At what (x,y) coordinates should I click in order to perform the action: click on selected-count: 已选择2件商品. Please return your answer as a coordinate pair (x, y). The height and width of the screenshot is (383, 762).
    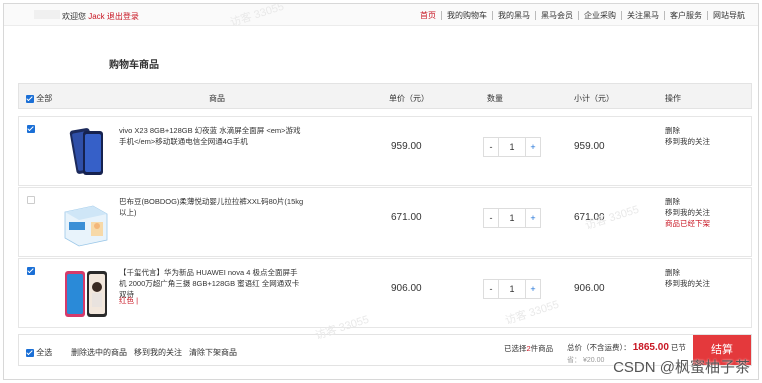
    Looking at the image, I should click on (528, 348).